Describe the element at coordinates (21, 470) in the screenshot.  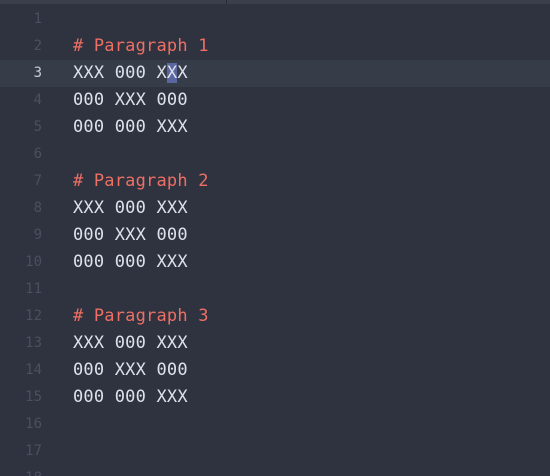
I see `line-number: 18` at that location.